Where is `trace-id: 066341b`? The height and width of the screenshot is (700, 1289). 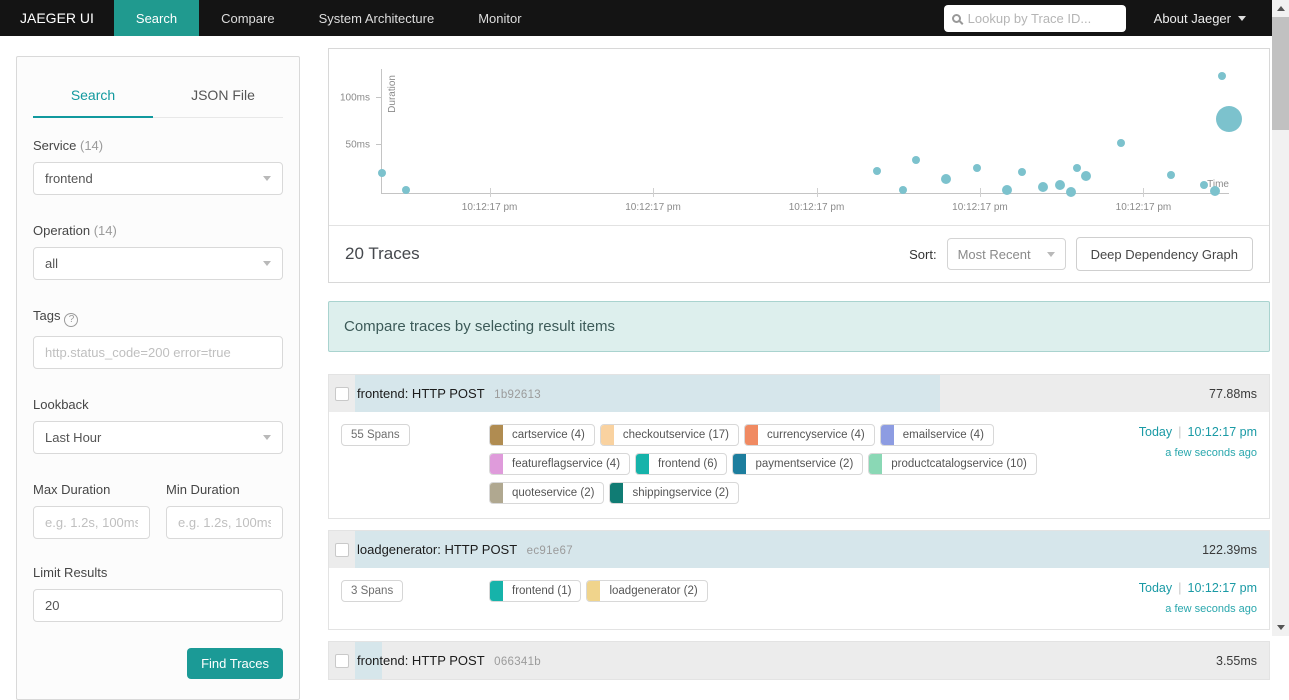
trace-id: 066341b is located at coordinates (516, 662).